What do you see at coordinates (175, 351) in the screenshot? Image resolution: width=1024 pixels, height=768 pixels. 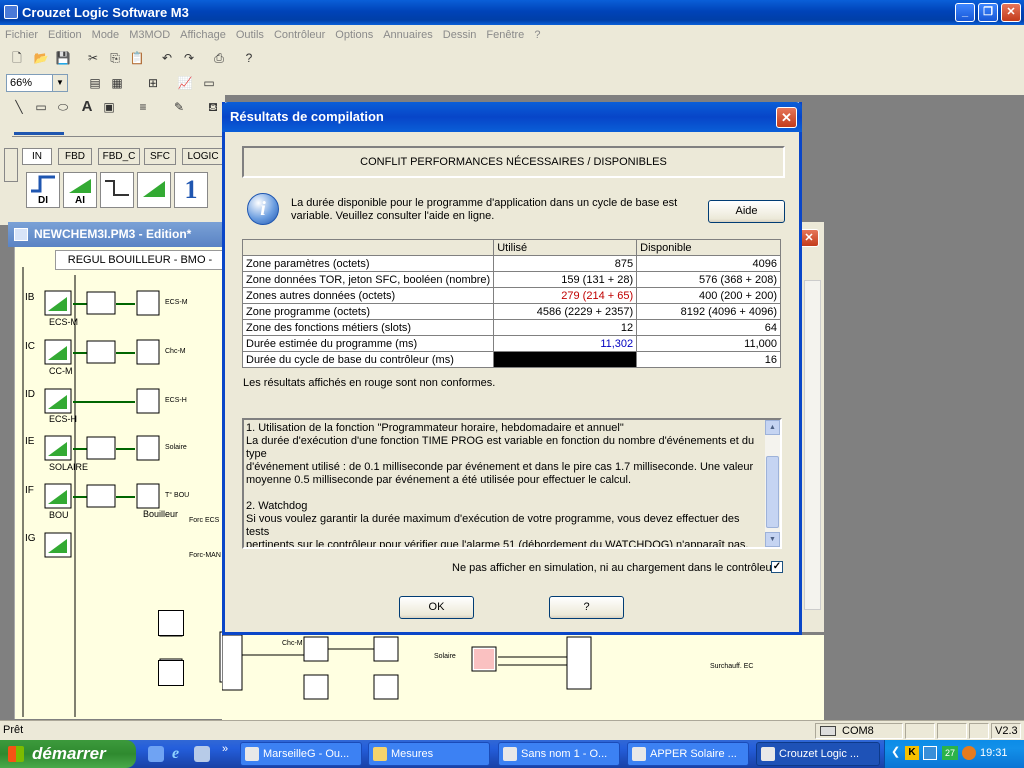 I see `block-label: Chc-M` at bounding box center [175, 351].